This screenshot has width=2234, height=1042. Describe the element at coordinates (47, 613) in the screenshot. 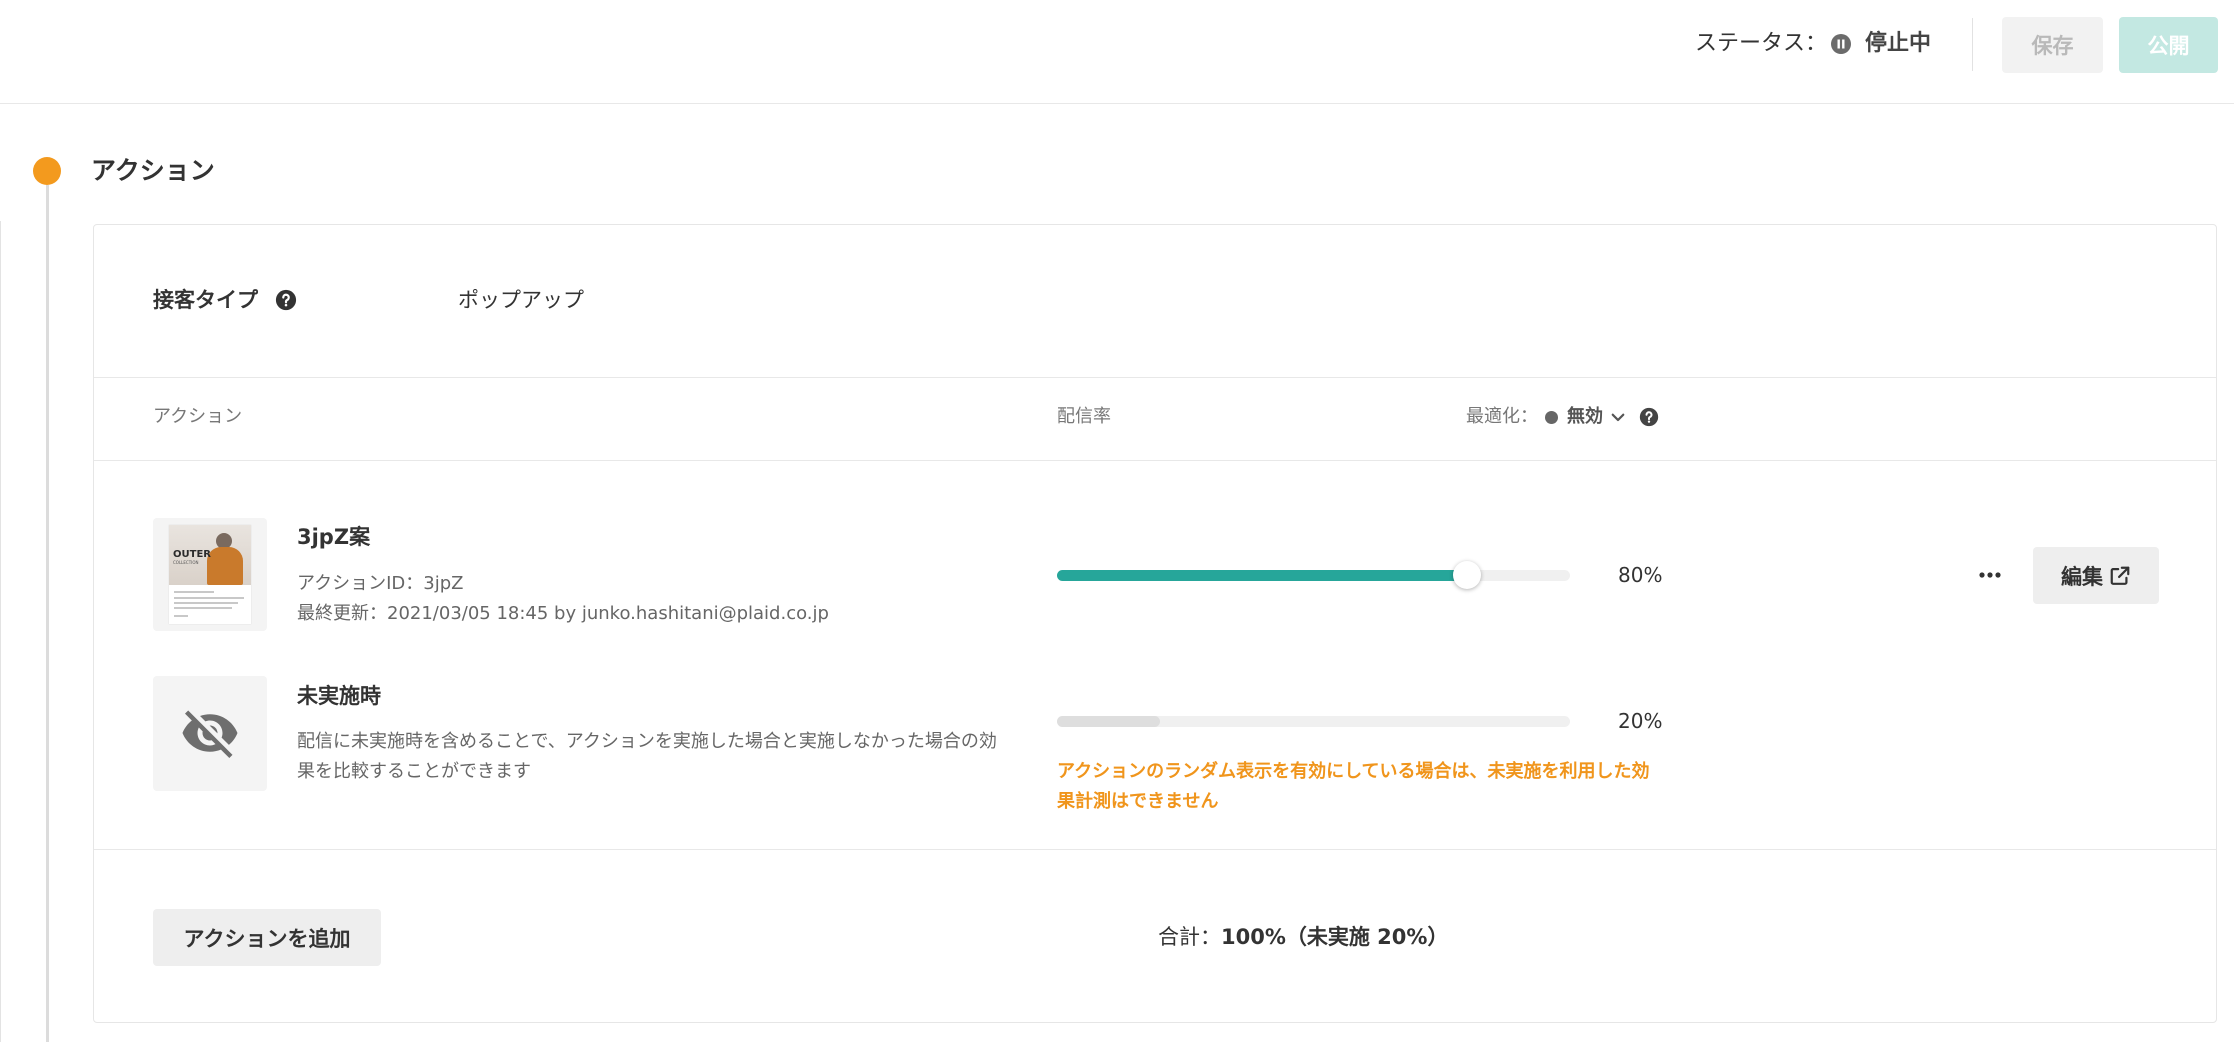

I see `timeline-line` at that location.